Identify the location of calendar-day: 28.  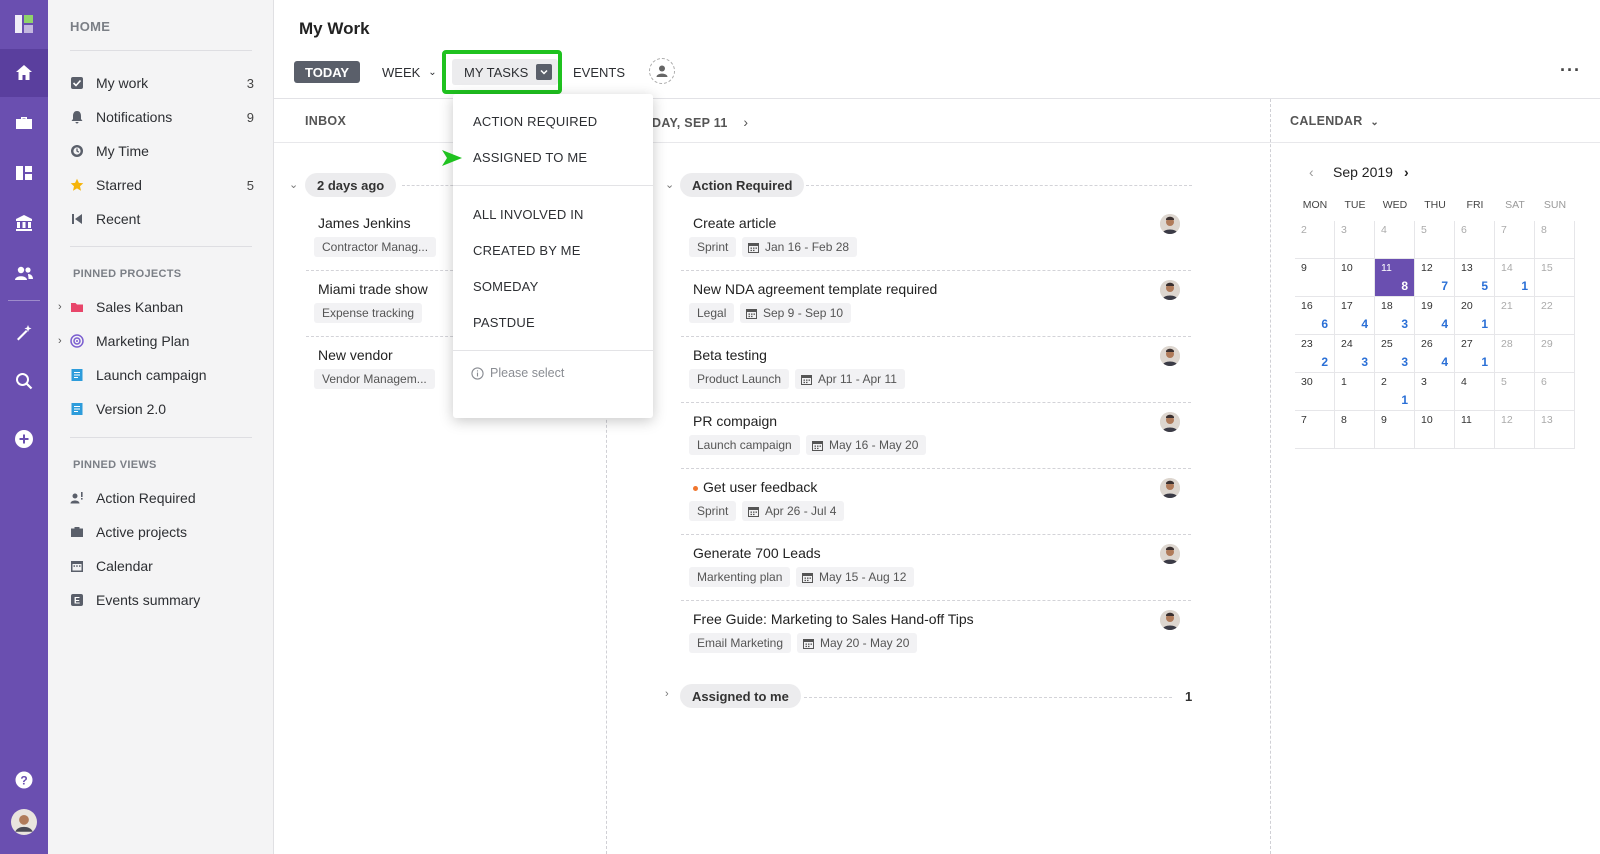
(1515, 354).